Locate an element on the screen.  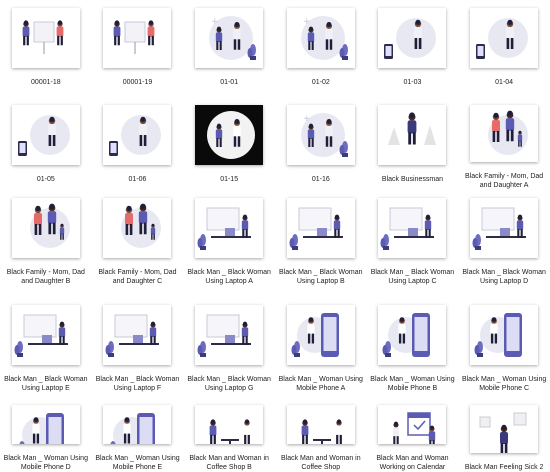
file-item: Black Man _ Woman Using Mobile Phone B is located at coordinates (413, 347).